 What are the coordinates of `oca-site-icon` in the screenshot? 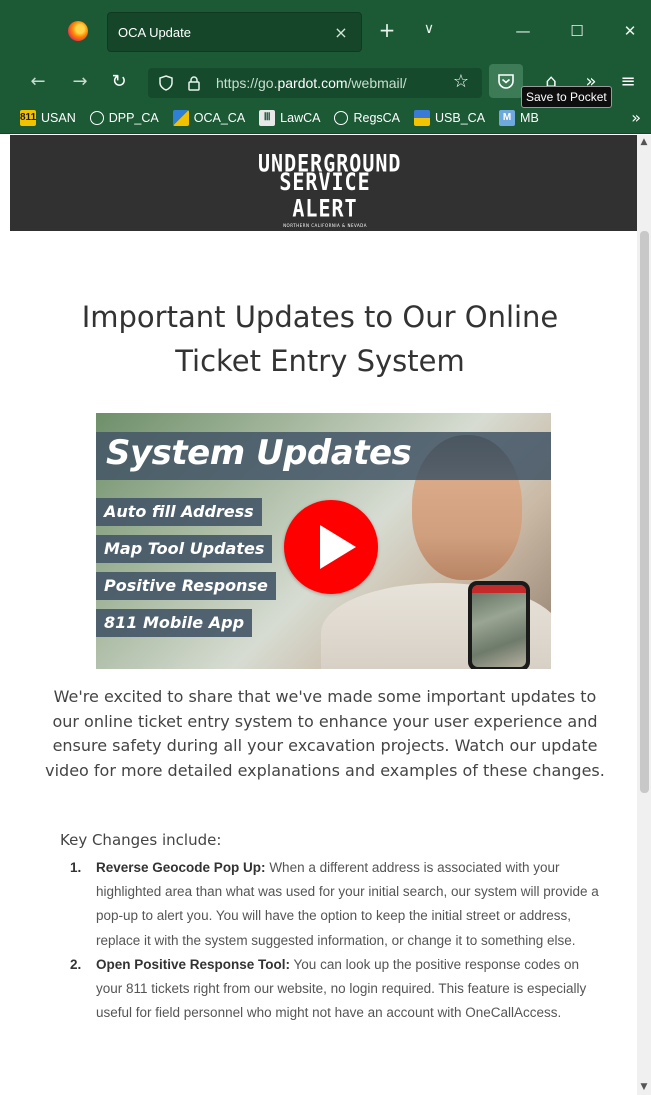 It's located at (180, 117).